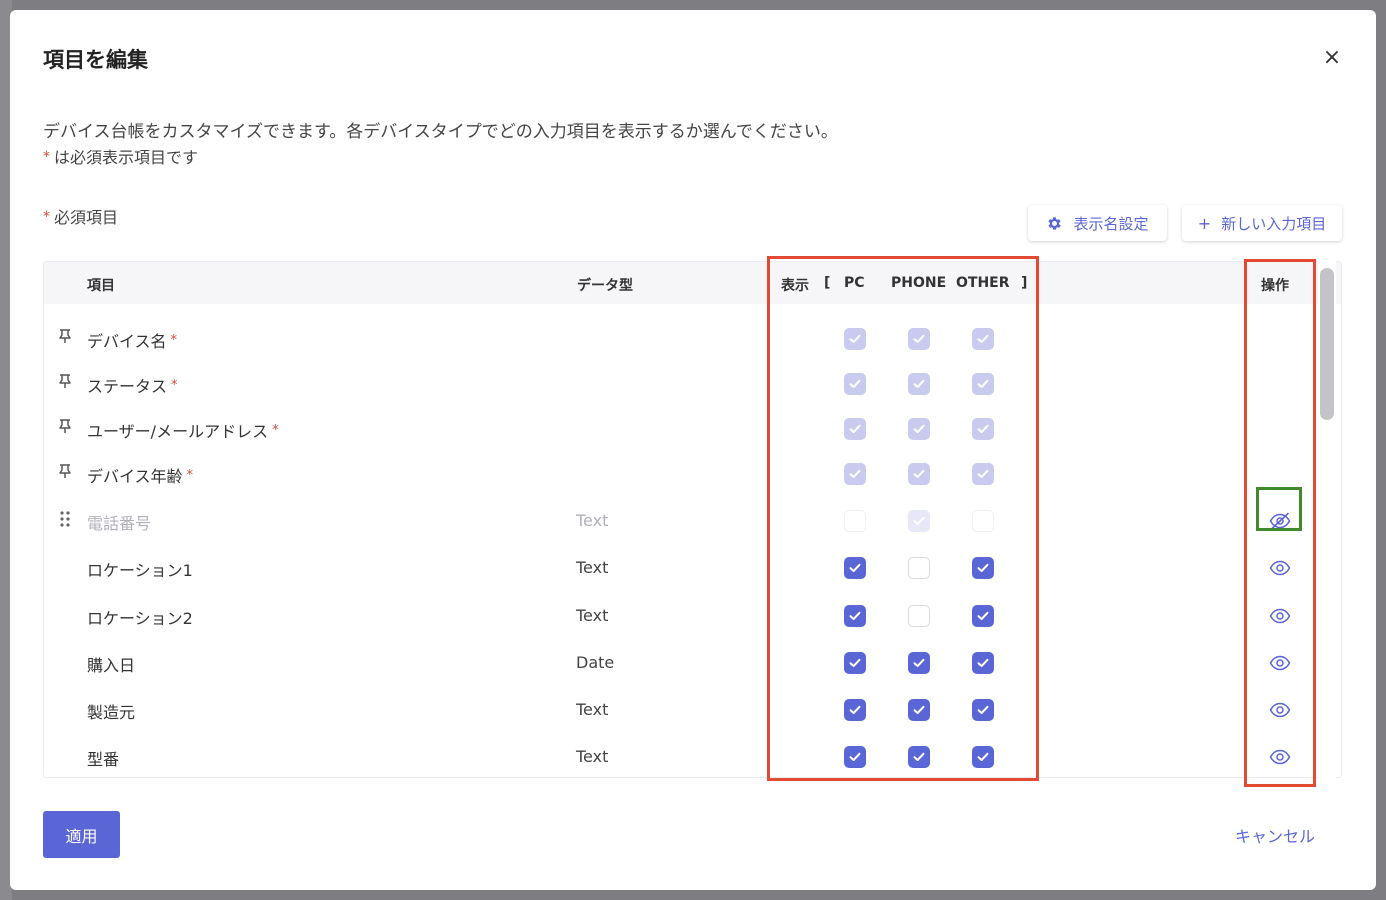 The width and height of the screenshot is (1386, 900). Describe the element at coordinates (1332, 58) in the screenshot. I see `close-button: ×` at that location.